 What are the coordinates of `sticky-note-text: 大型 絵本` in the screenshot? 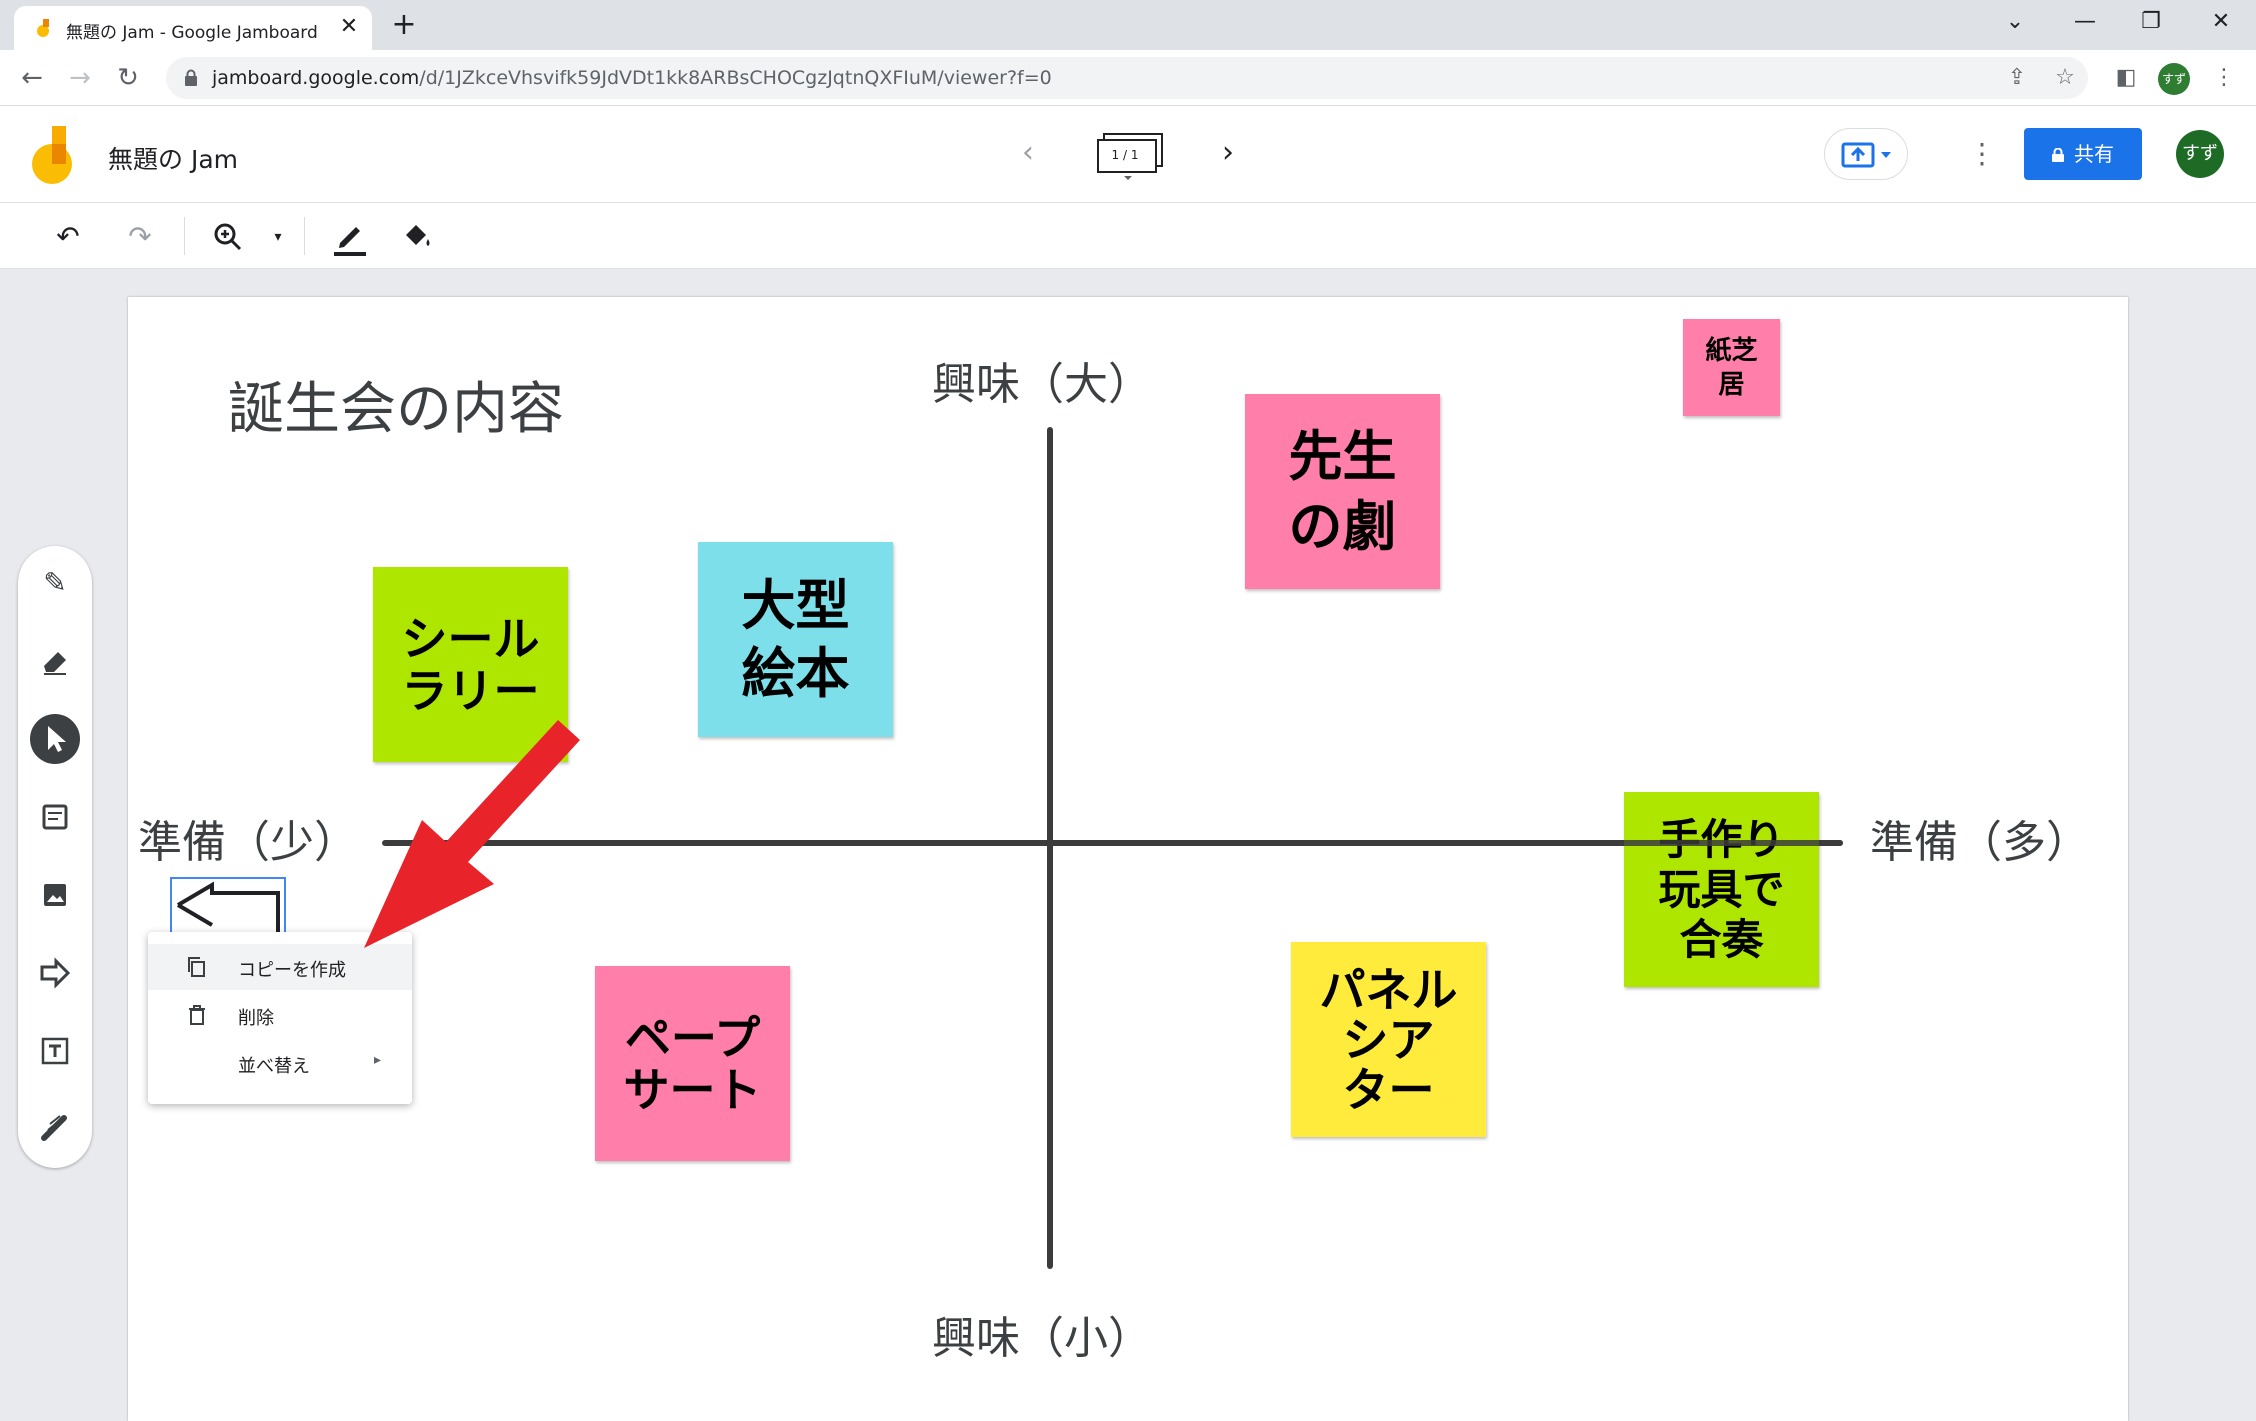 It's located at (795, 639).